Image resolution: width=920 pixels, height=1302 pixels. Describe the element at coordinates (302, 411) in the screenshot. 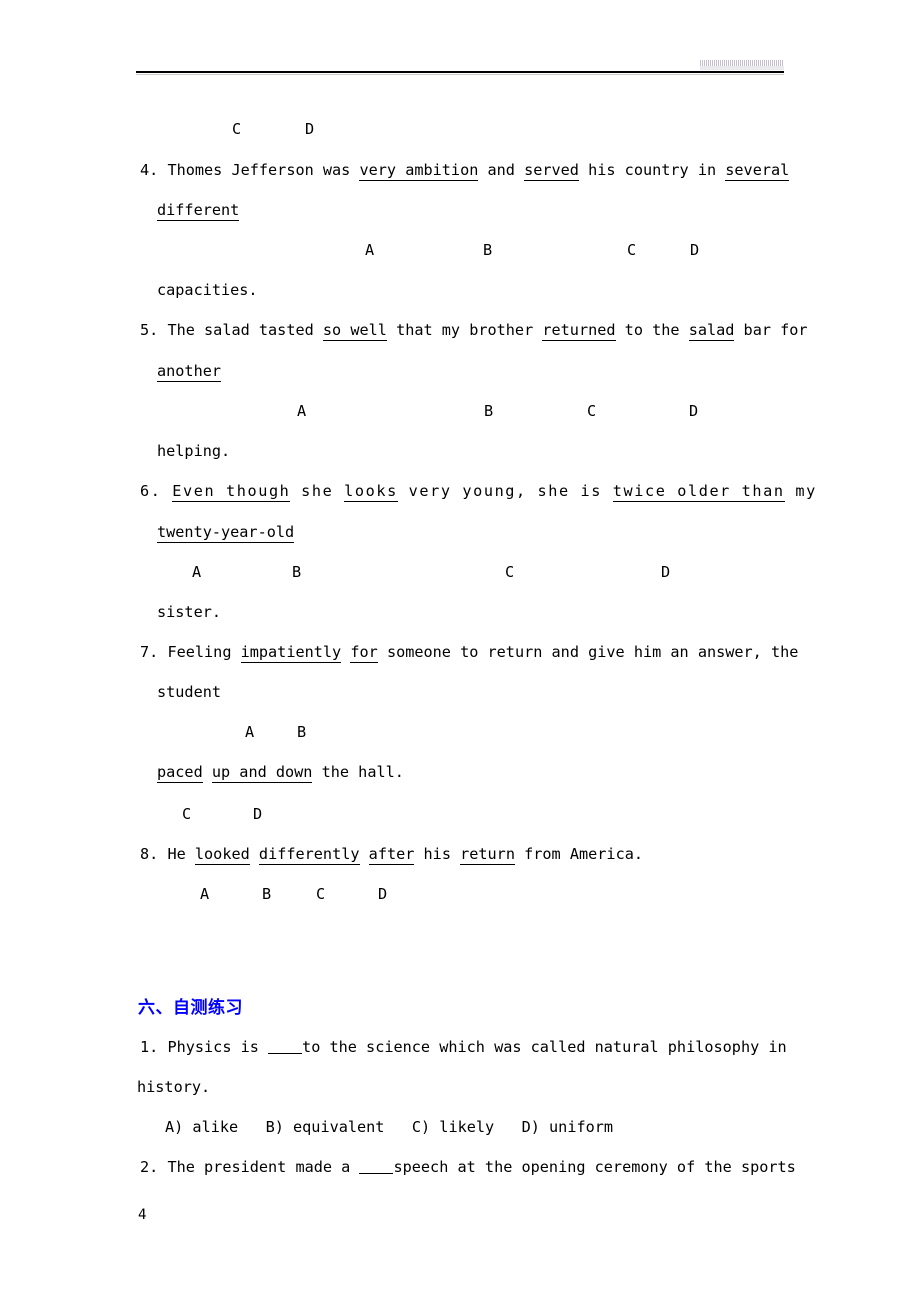

I see `marker-item5-a: A` at that location.